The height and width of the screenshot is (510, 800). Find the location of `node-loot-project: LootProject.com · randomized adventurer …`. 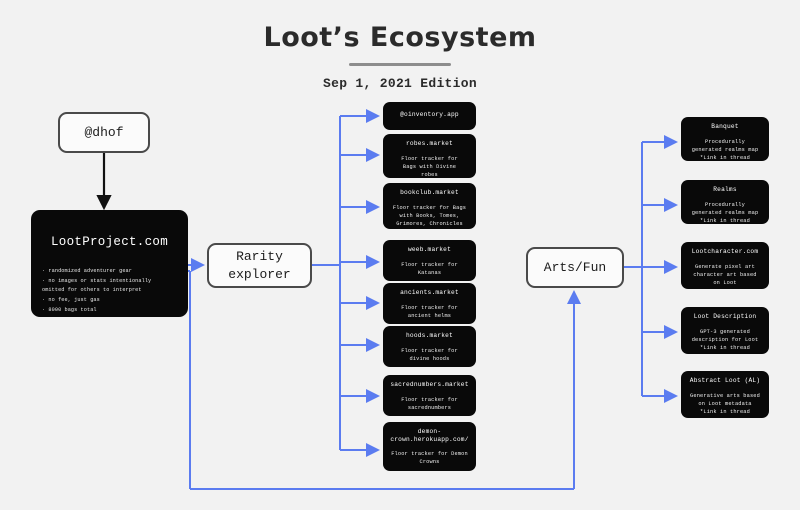

node-loot-project: LootProject.com · randomized adventurer … is located at coordinates (109, 263).